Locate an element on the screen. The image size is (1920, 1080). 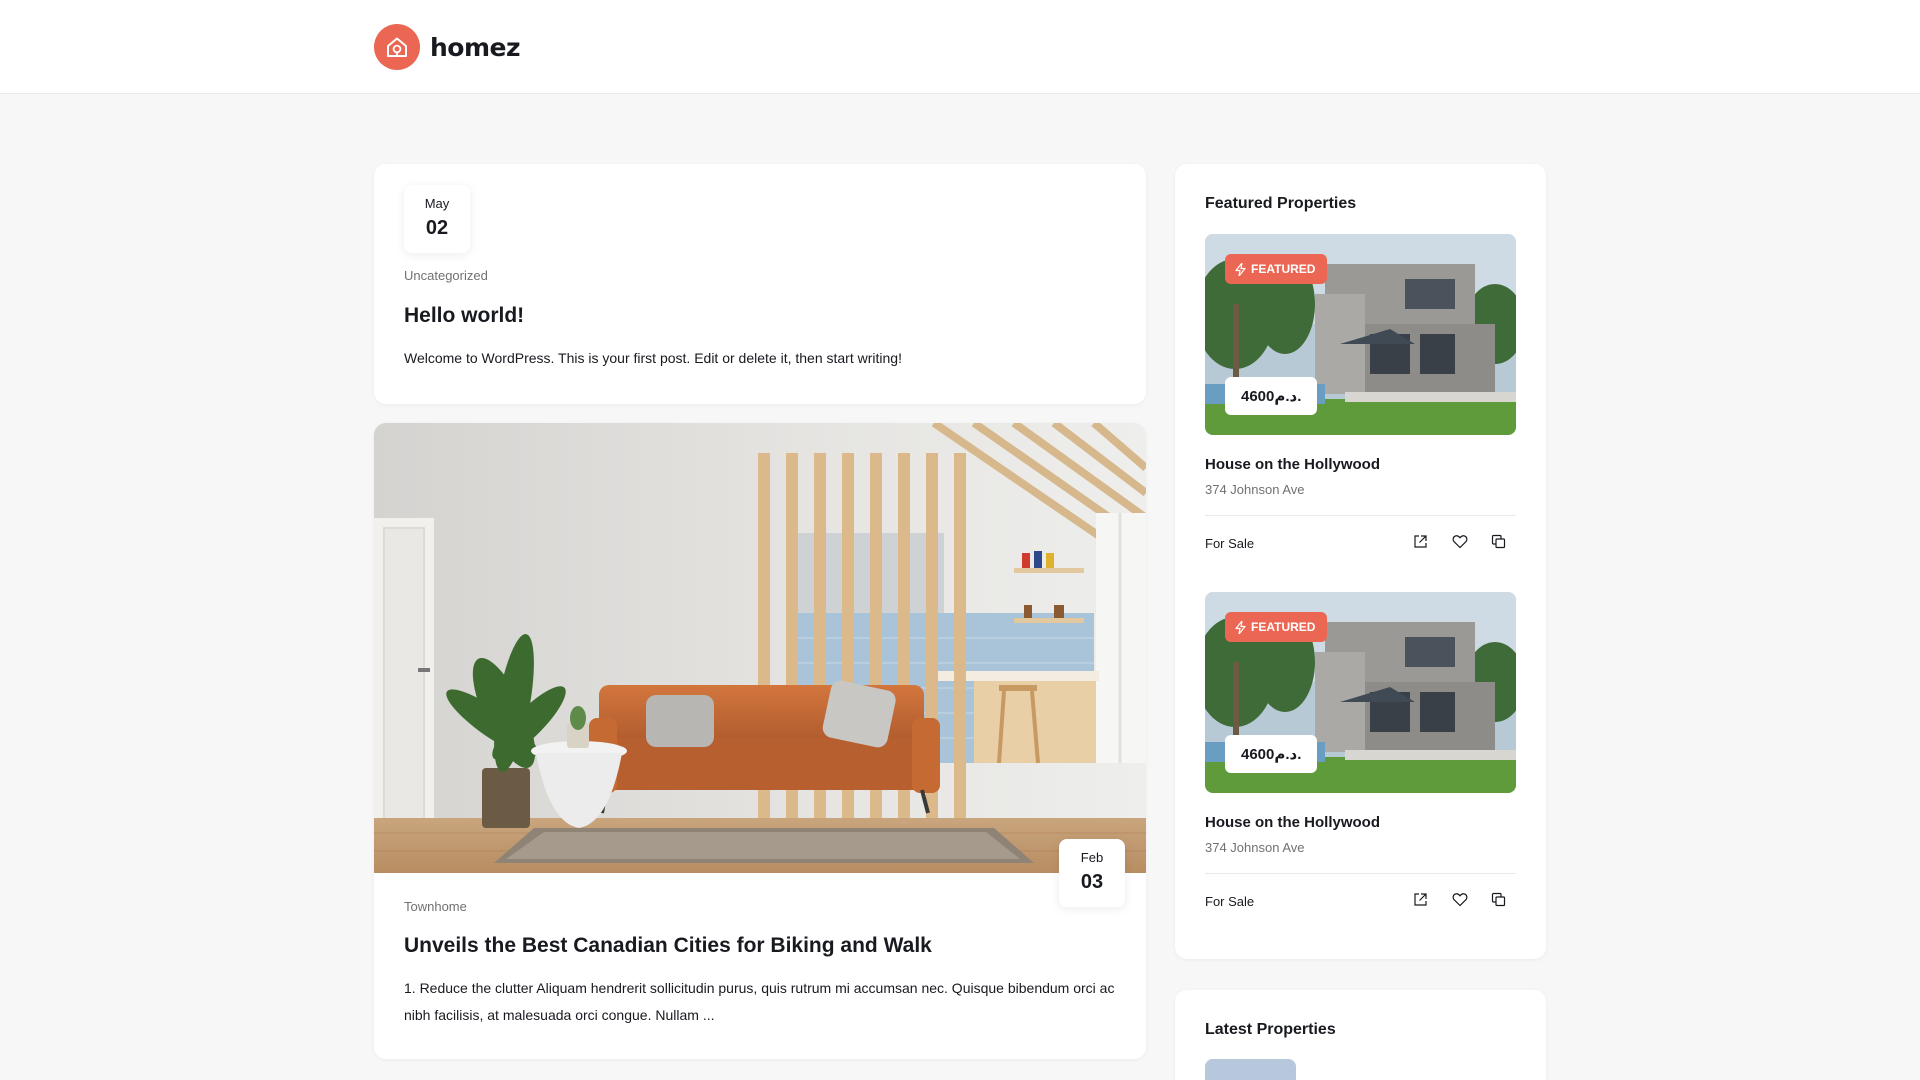
post-date-day: 03 is located at coordinates (1092, 882).